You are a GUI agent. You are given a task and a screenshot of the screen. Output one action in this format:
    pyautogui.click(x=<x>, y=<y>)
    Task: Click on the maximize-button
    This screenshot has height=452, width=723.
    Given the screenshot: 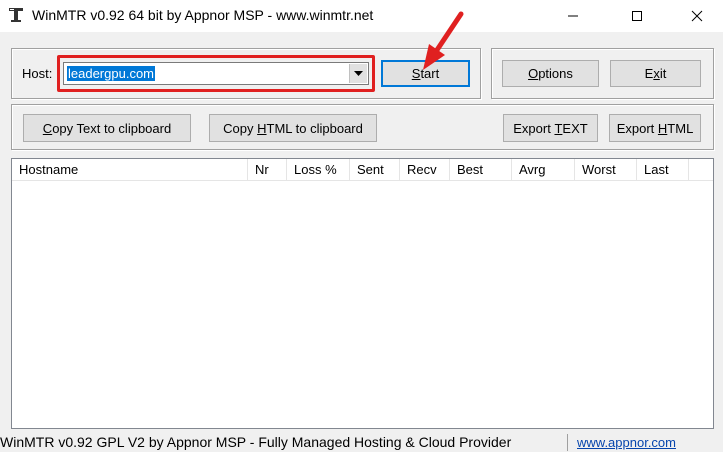 What is the action you would take?
    pyautogui.click(x=637, y=16)
    